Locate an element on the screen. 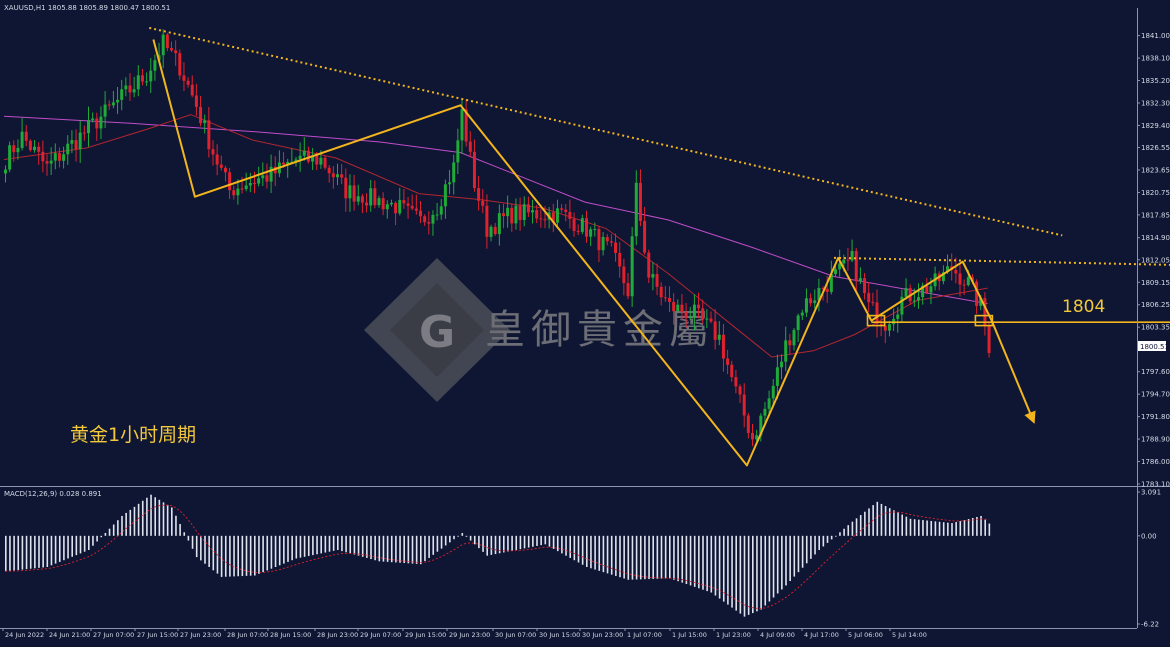 The width and height of the screenshot is (1170, 647). macd-axis-label: 3.091 is located at coordinates (1151, 493).